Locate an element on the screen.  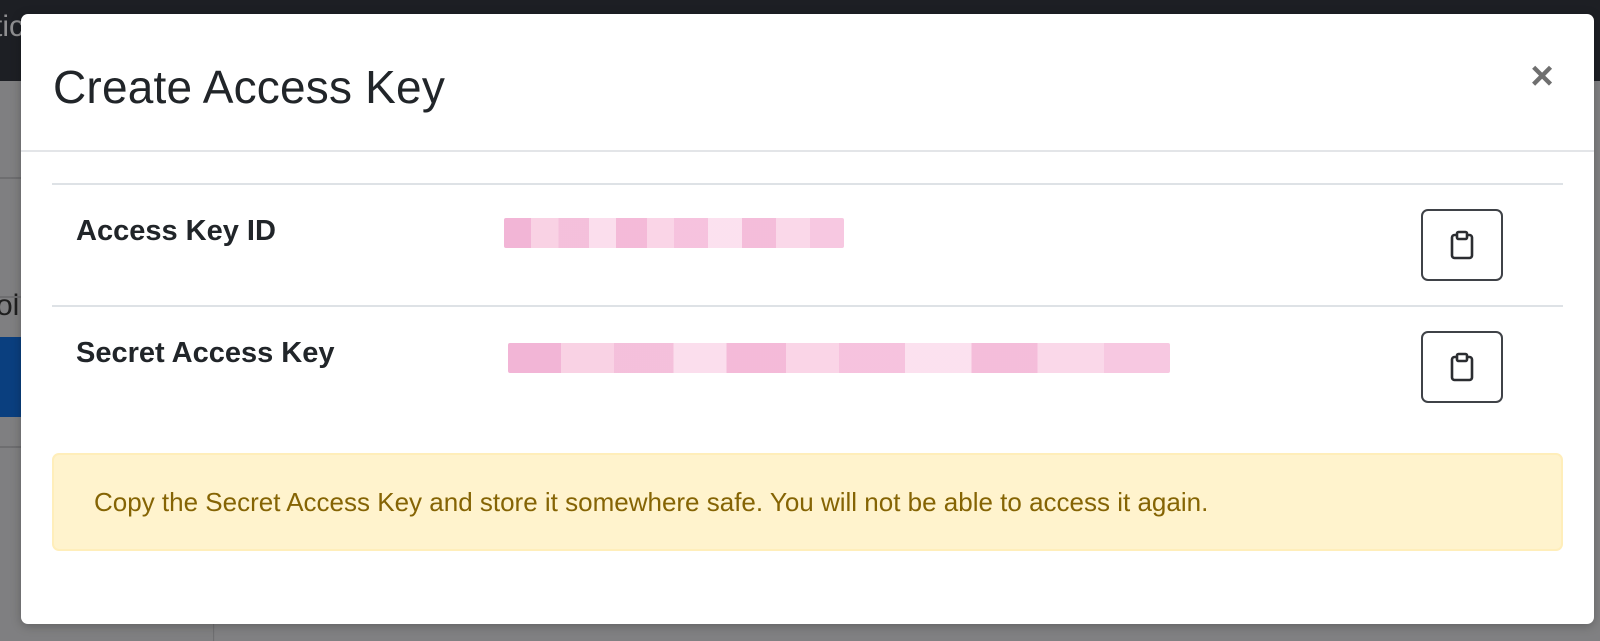
close-icon: × is located at coordinates (1542, 75).